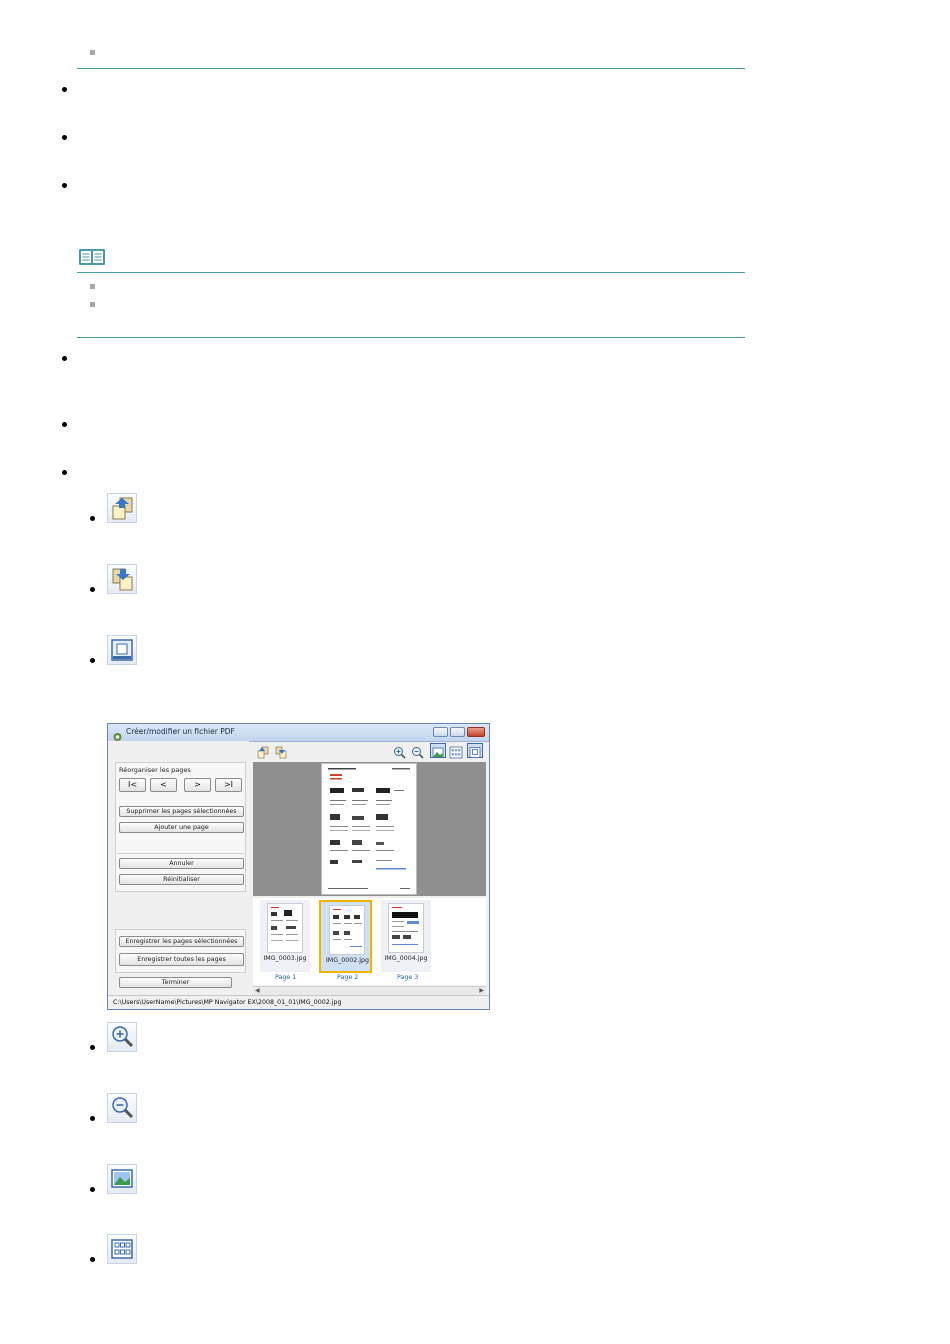 The width and height of the screenshot is (950, 1344). What do you see at coordinates (257, 990) in the screenshot?
I see `scroll-left-arrow-icon: ◀` at bounding box center [257, 990].